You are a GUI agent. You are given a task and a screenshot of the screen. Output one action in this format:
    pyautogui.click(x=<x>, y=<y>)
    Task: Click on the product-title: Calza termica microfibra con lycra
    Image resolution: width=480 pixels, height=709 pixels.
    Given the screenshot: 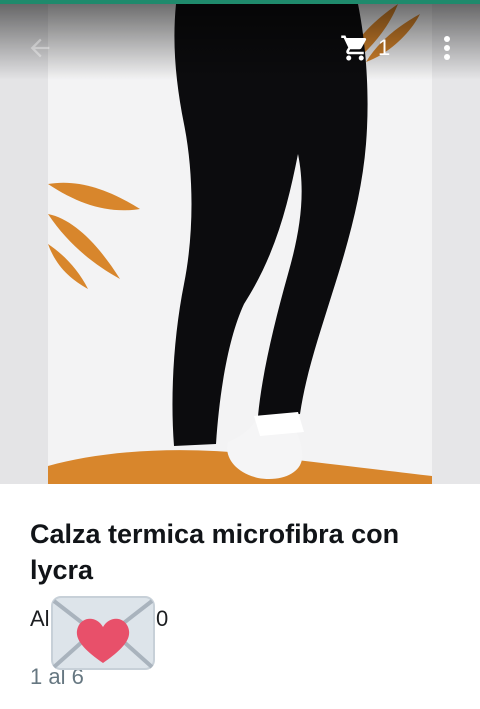 What is the action you would take?
    pyautogui.click(x=215, y=552)
    